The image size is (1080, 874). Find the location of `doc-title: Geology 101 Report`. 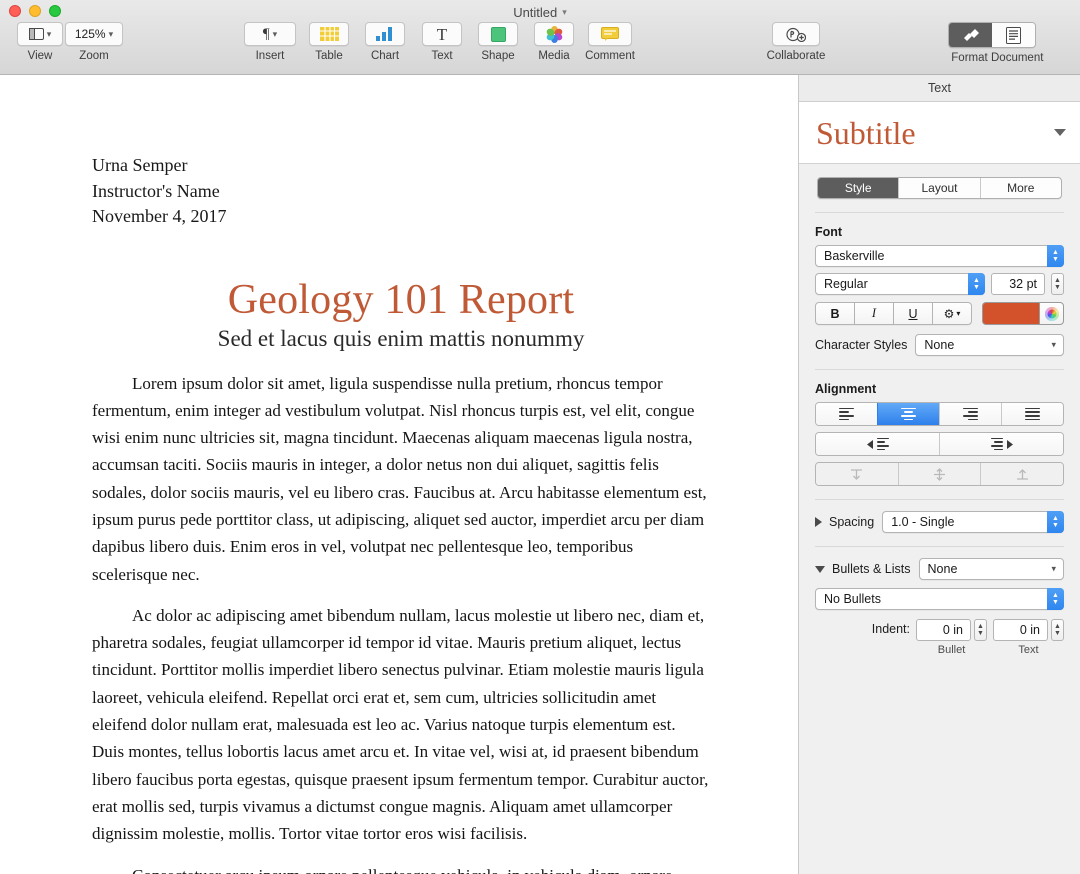

doc-title: Geology 101 Report is located at coordinates (401, 300).